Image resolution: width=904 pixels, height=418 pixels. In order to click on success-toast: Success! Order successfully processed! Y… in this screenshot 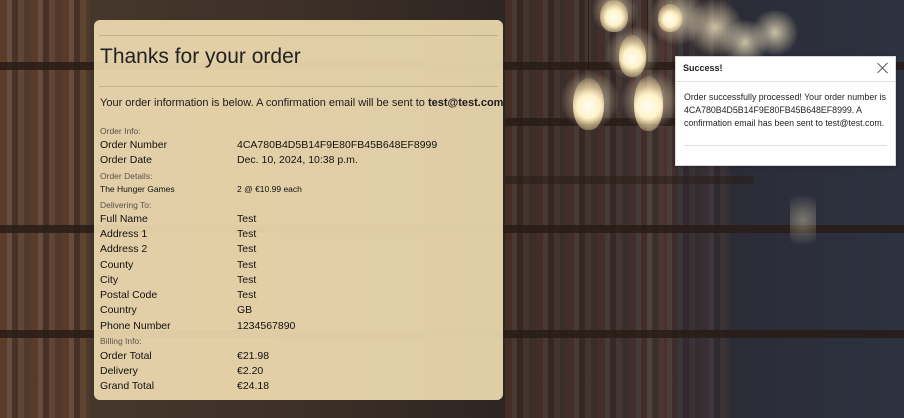, I will do `click(785, 111)`.